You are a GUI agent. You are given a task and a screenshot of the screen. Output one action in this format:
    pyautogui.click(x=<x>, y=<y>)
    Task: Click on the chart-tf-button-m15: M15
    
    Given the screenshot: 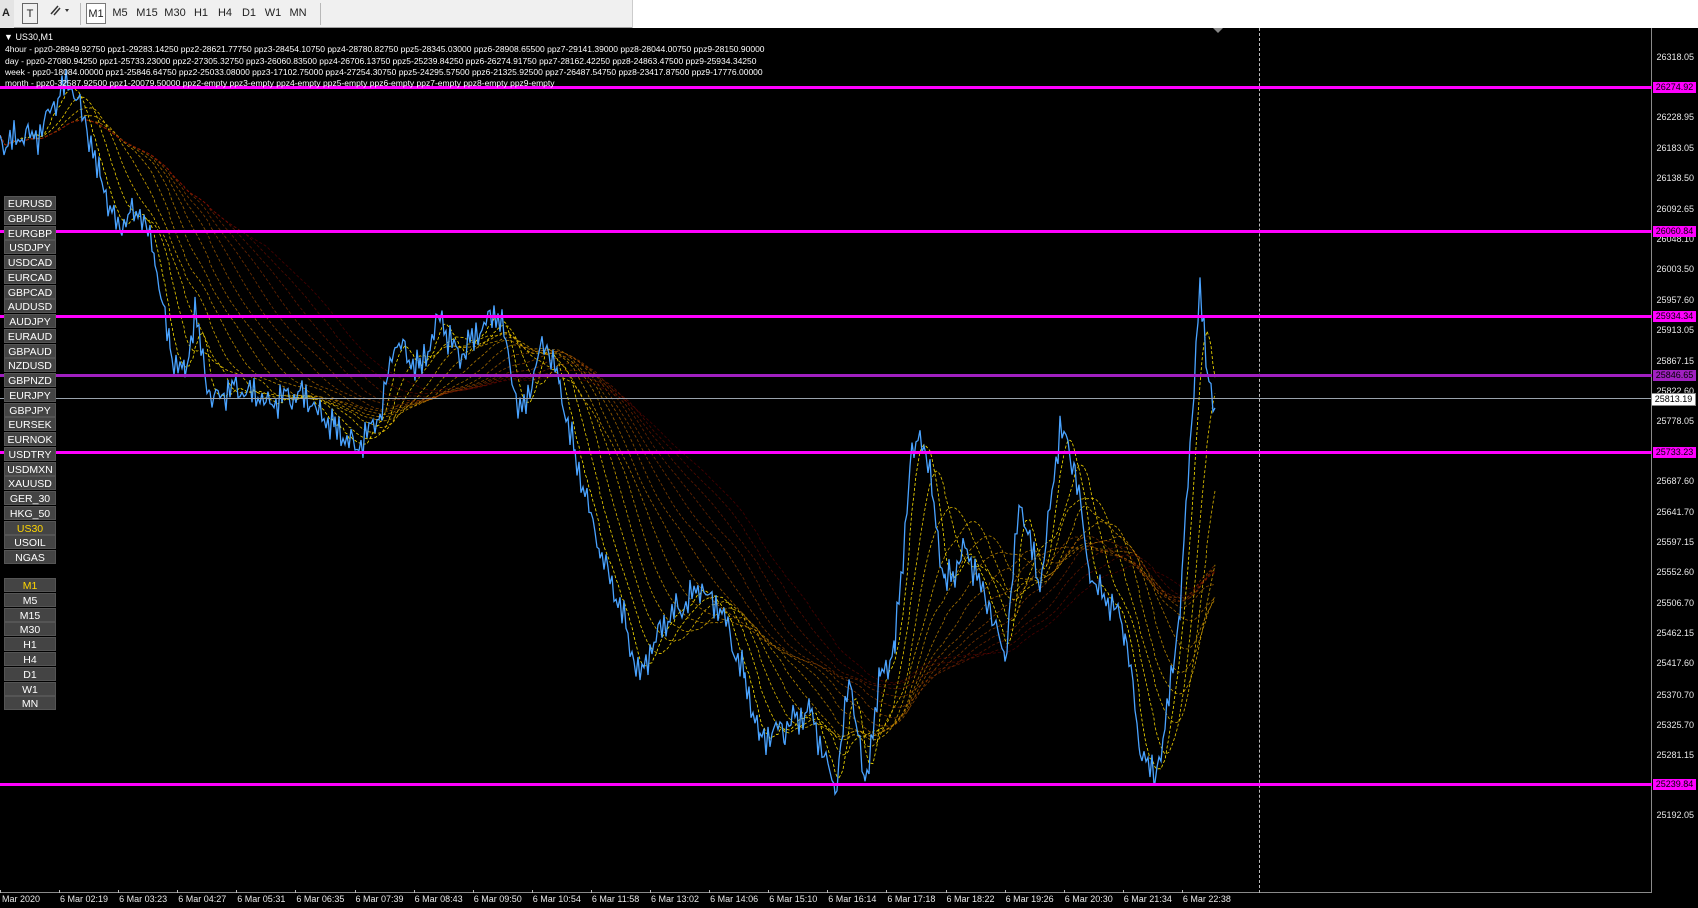 What is the action you would take?
    pyautogui.click(x=30, y=614)
    